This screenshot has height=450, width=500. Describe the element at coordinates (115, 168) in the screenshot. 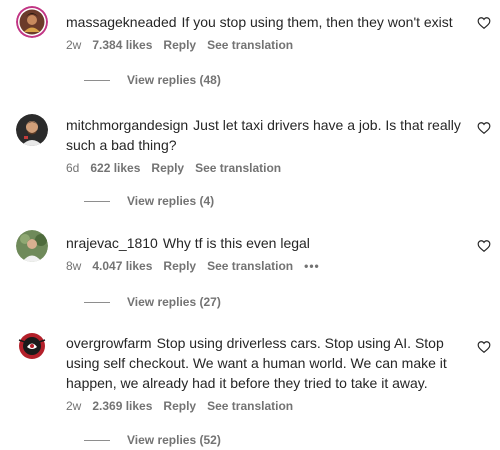

I see `likes-count: 622 likes` at that location.